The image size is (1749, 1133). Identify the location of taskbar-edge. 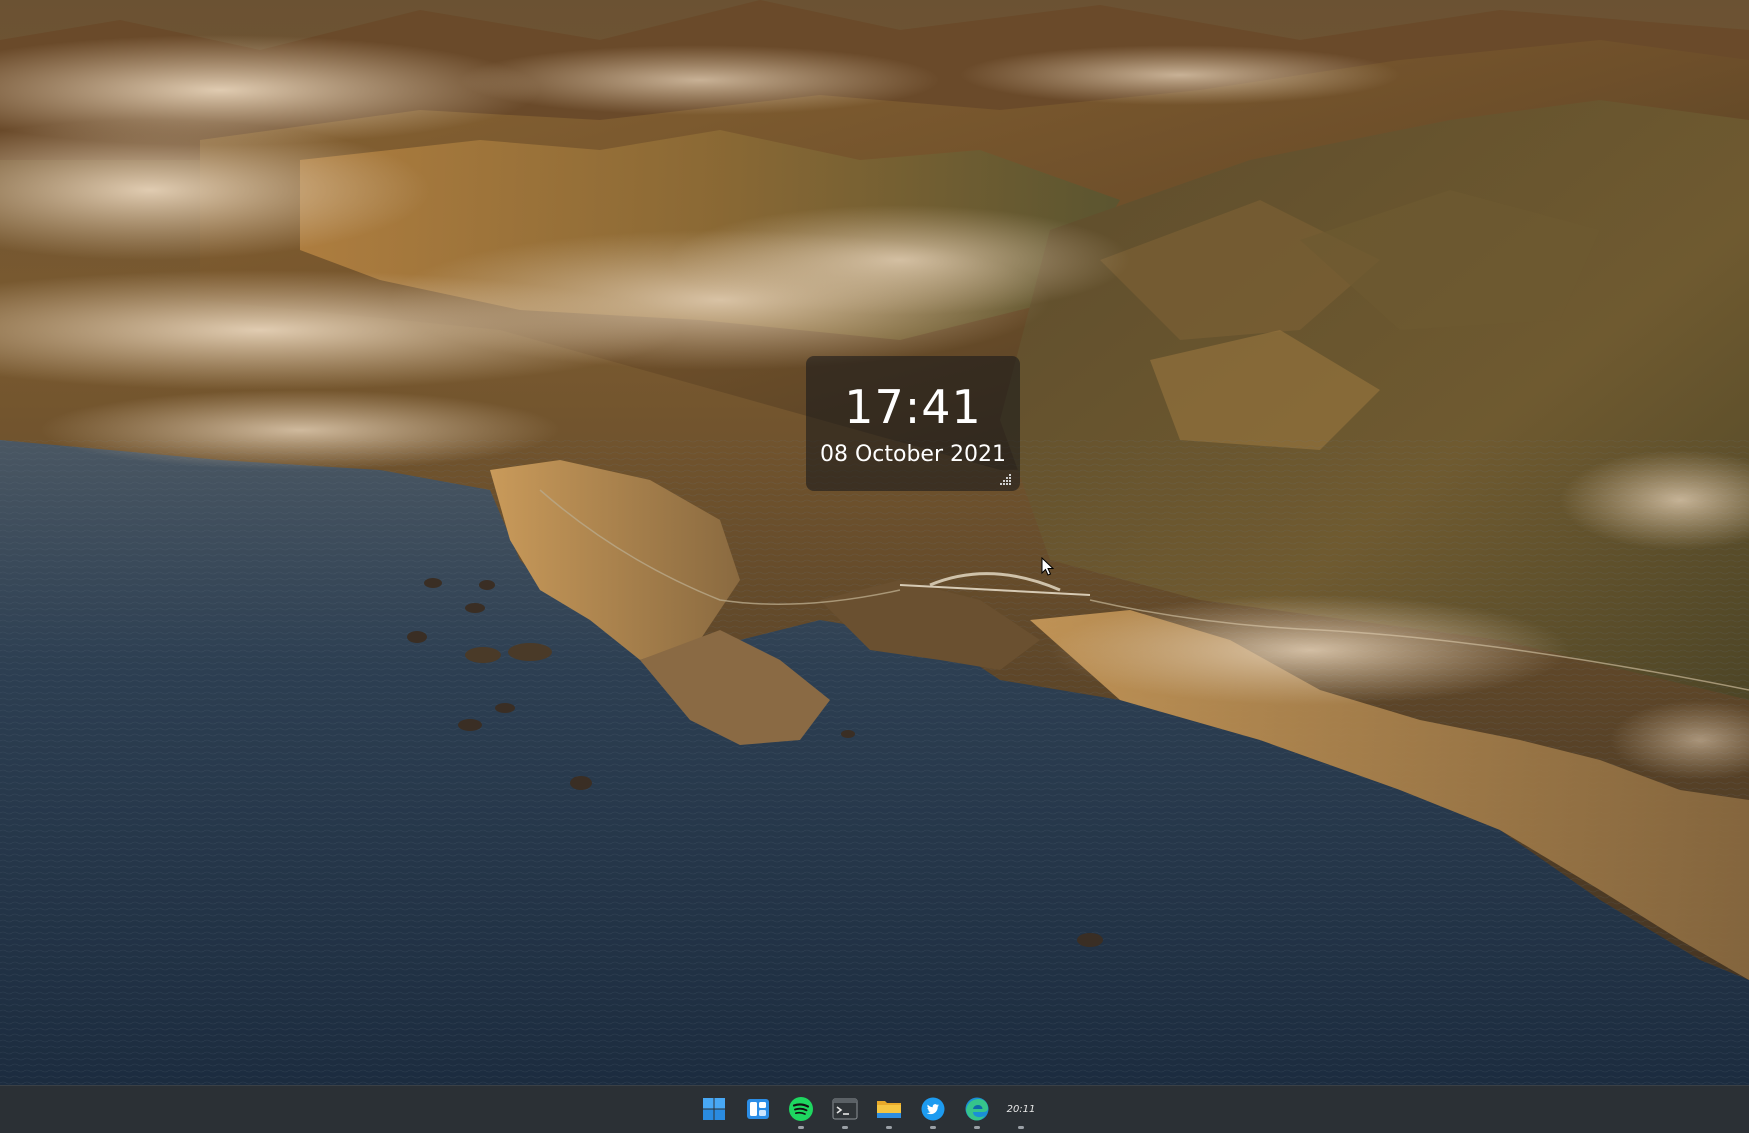
(977, 1109).